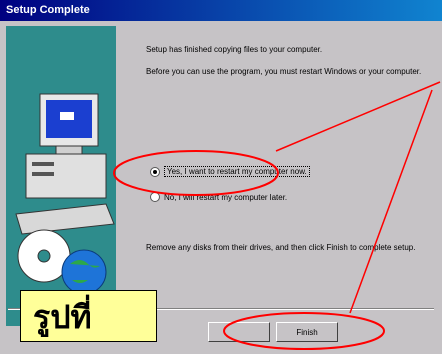 This screenshot has height=354, width=442. I want to click on pointer-line-upper, so click(358, 116).